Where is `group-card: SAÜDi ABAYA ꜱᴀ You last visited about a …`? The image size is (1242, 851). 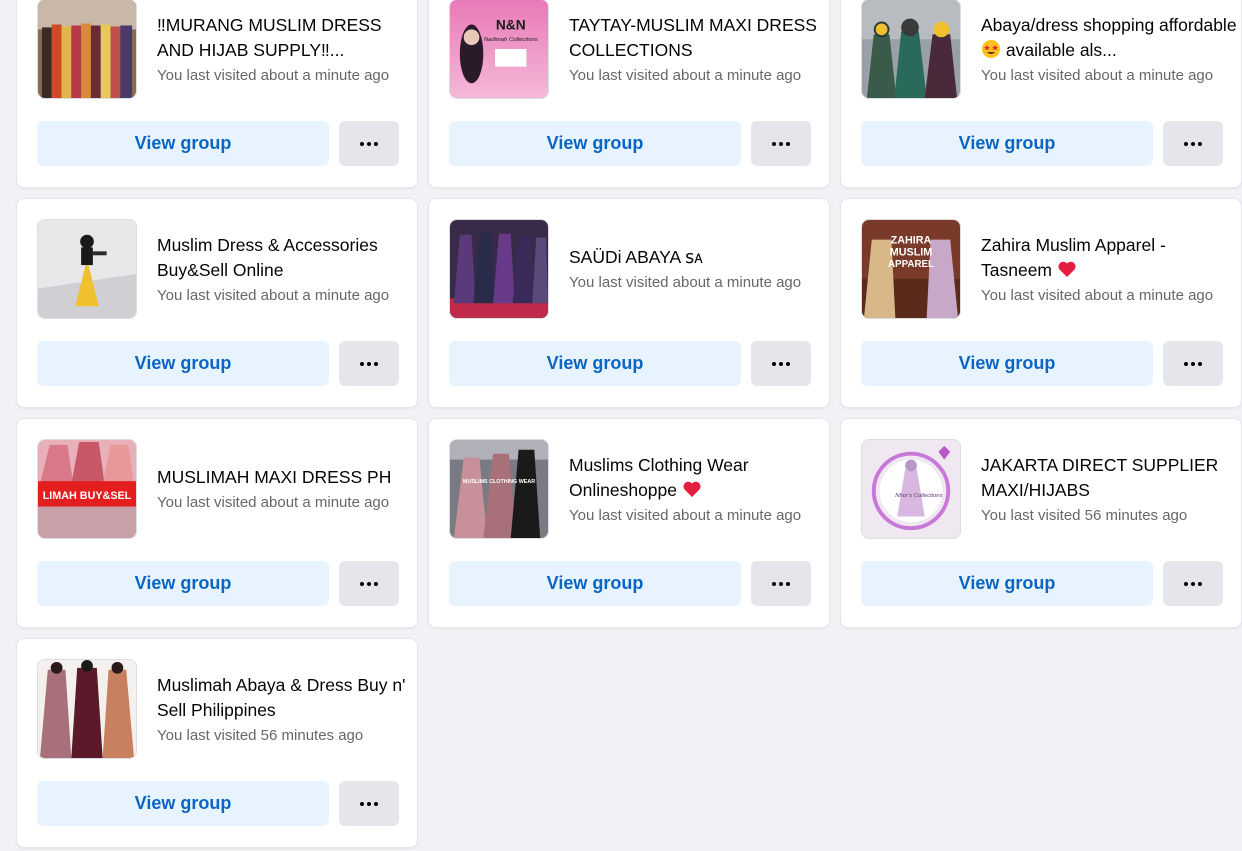
group-card: SAÜDi ABAYA ꜱᴀ You last visited about a … is located at coordinates (629, 303).